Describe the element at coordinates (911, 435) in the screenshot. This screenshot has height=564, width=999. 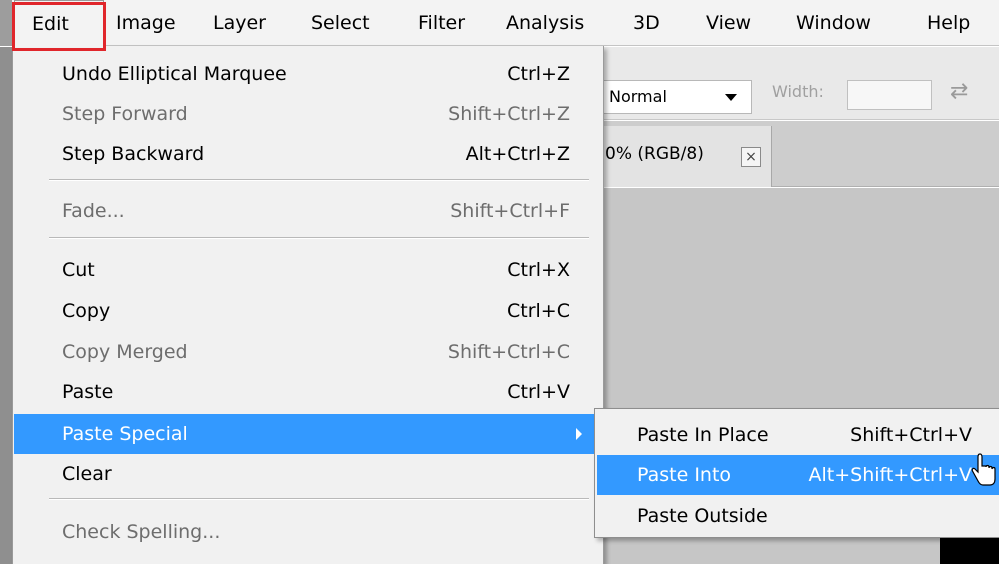
I see `menu-item-shortcut: Shift+Ctrl+V` at that location.